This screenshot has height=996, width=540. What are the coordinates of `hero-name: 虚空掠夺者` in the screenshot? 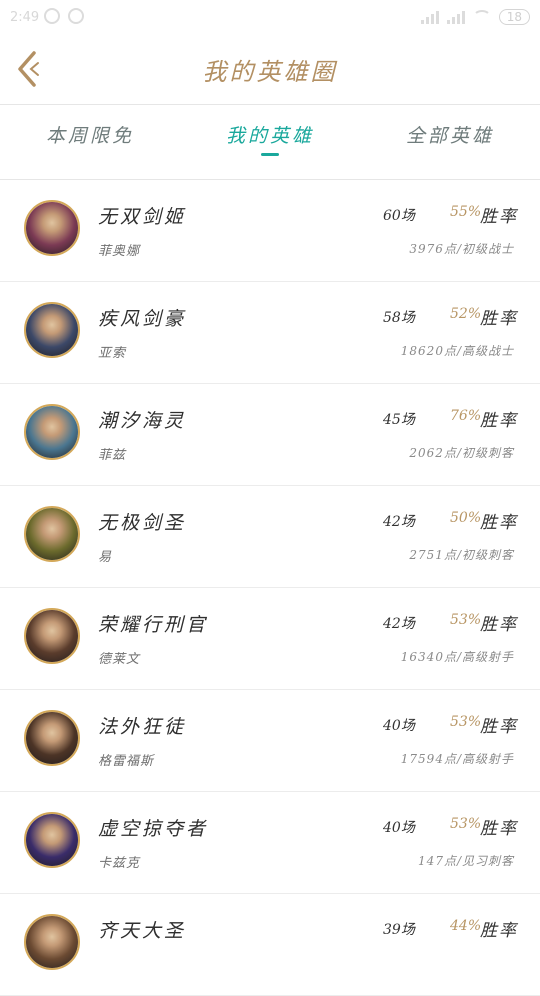 It's located at (153, 829).